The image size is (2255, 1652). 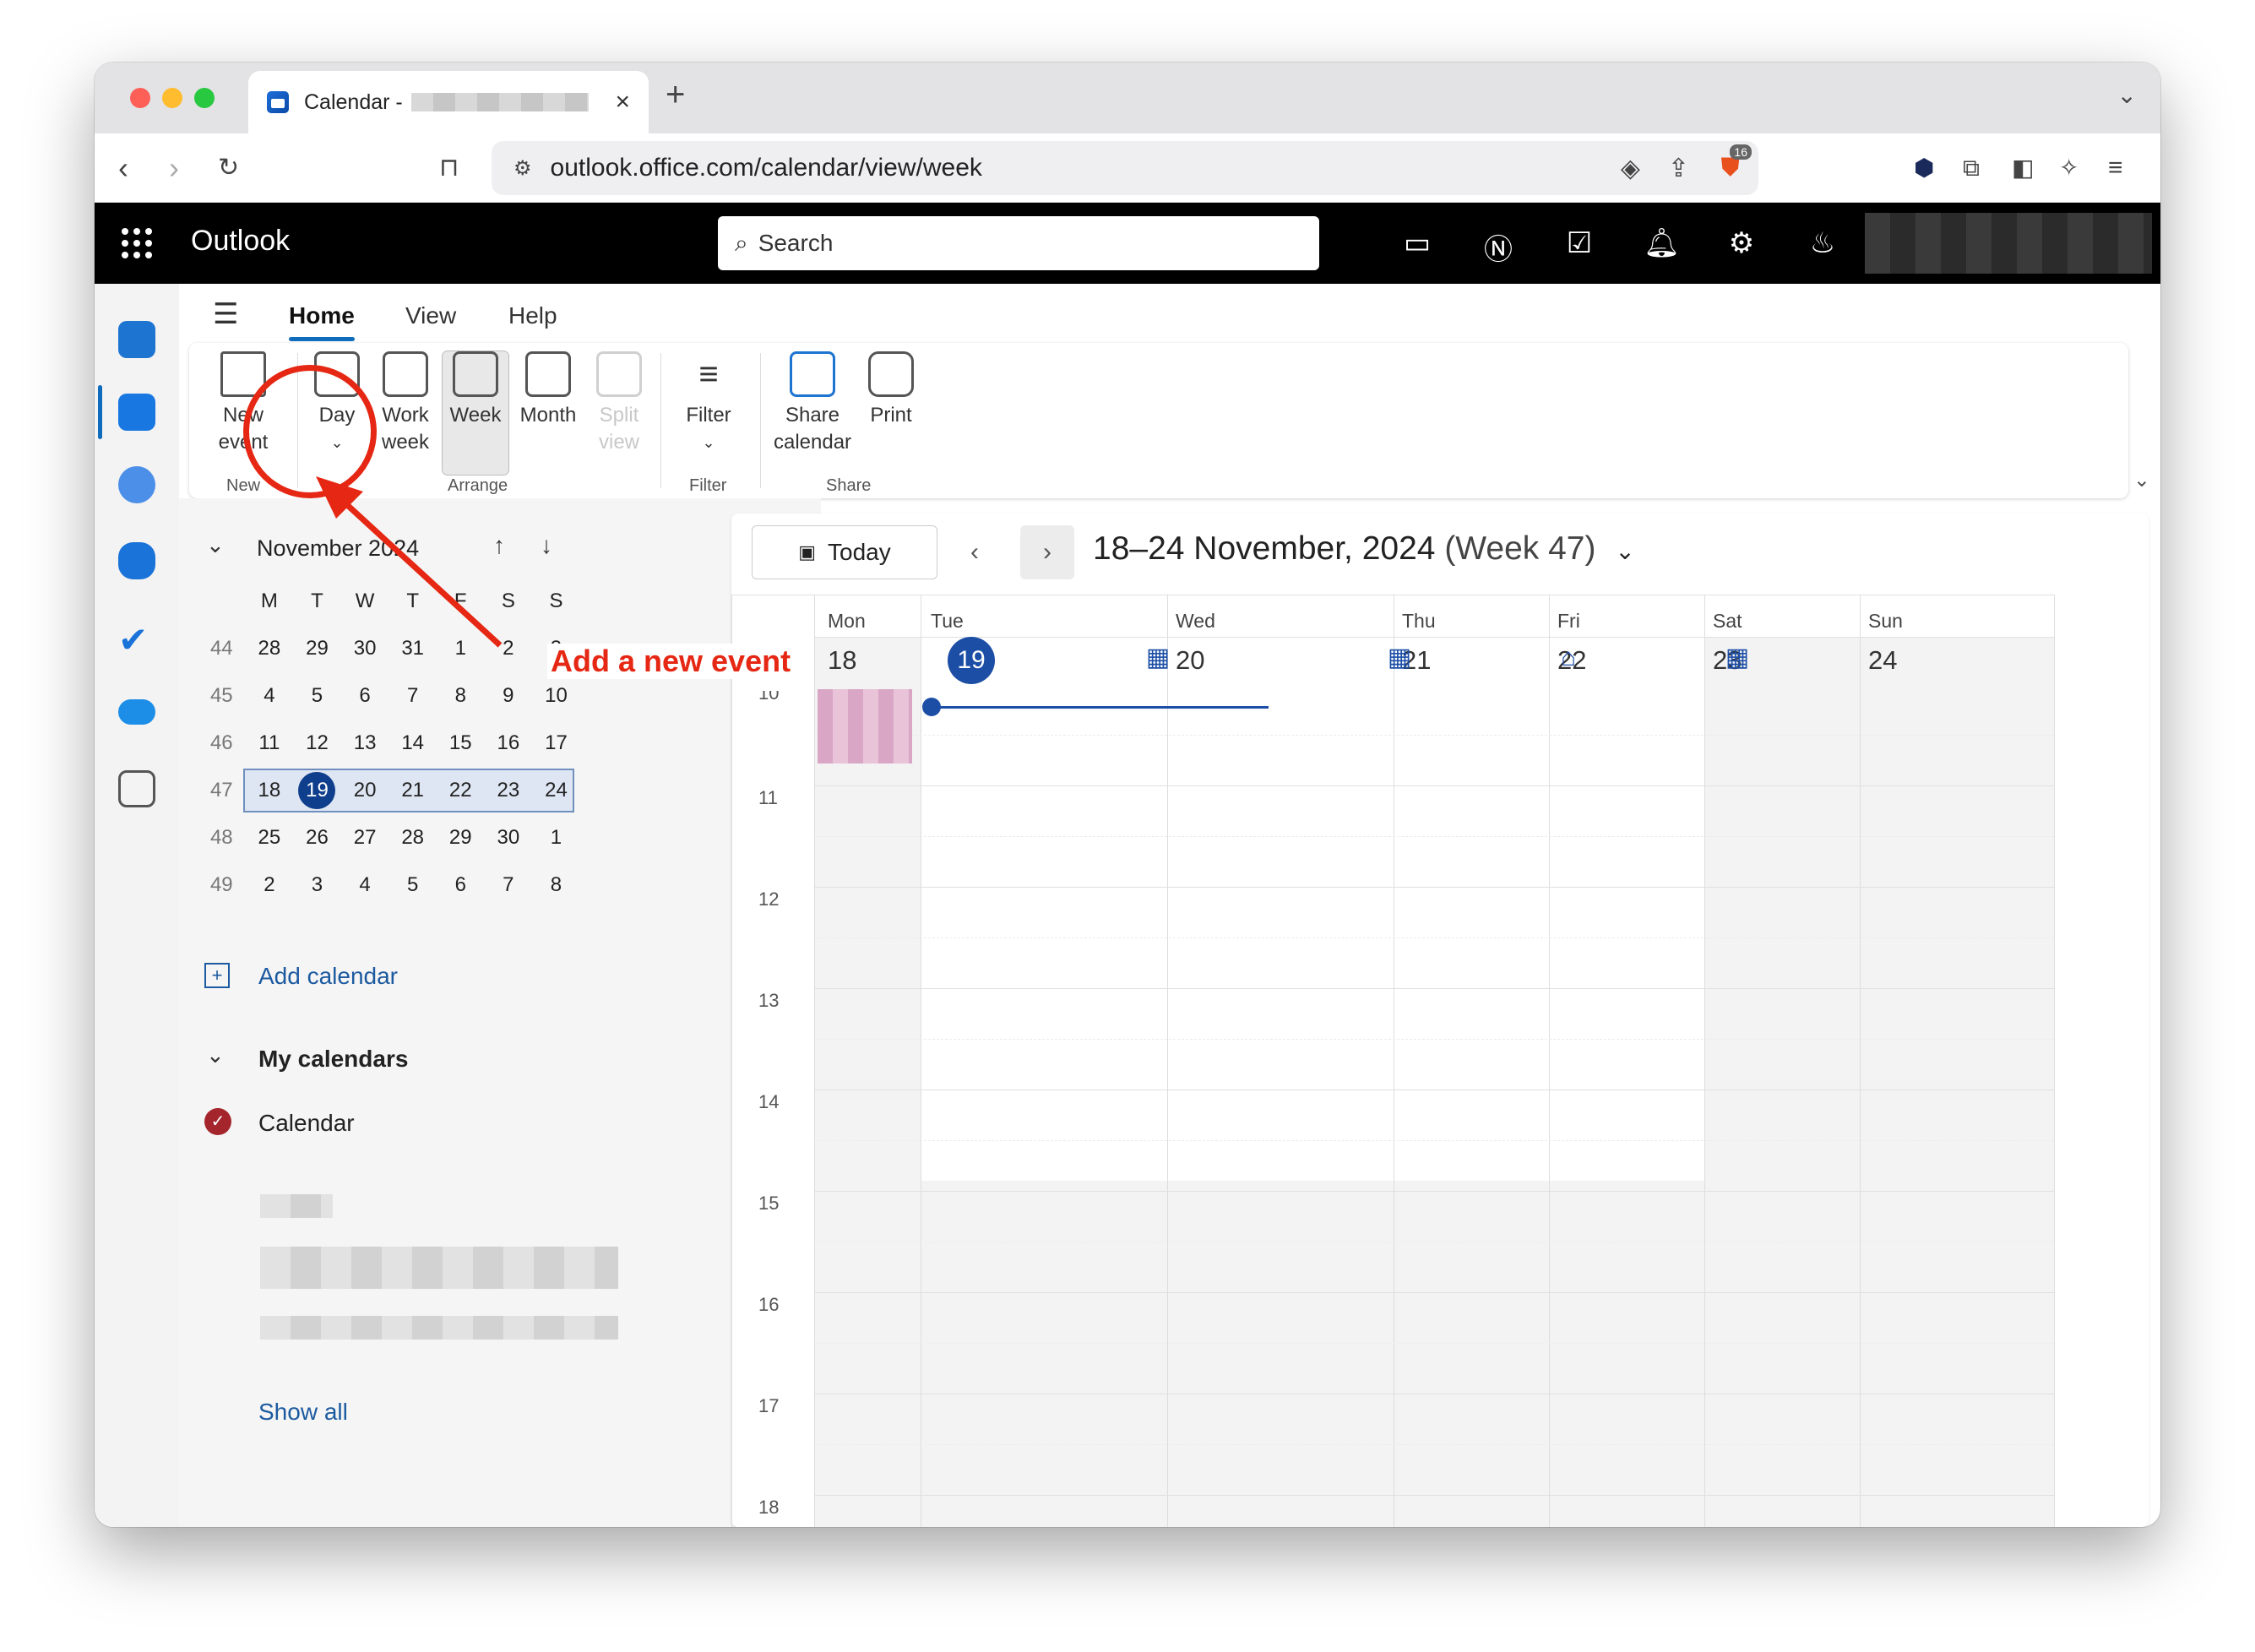 What do you see at coordinates (671, 661) in the screenshot?
I see `annotation-label: Add a new event` at bounding box center [671, 661].